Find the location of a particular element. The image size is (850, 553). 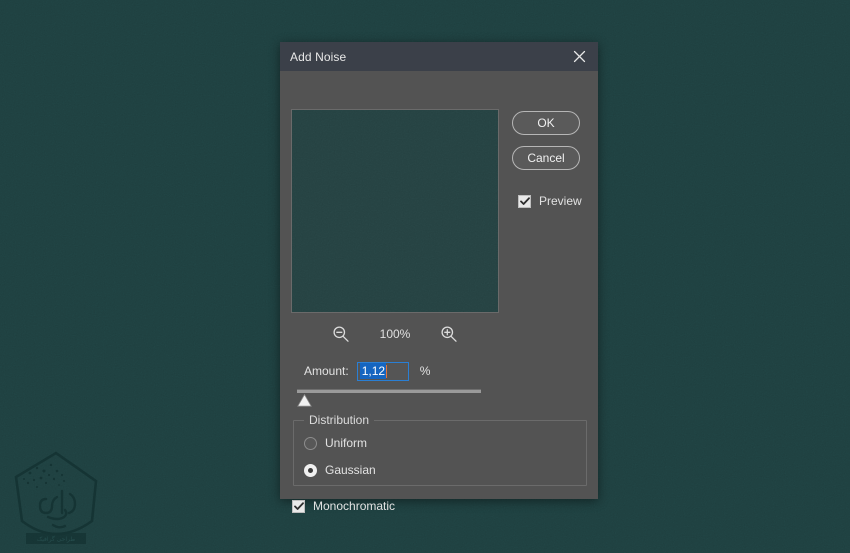

radio-unchecked-icon is located at coordinates (310, 443).